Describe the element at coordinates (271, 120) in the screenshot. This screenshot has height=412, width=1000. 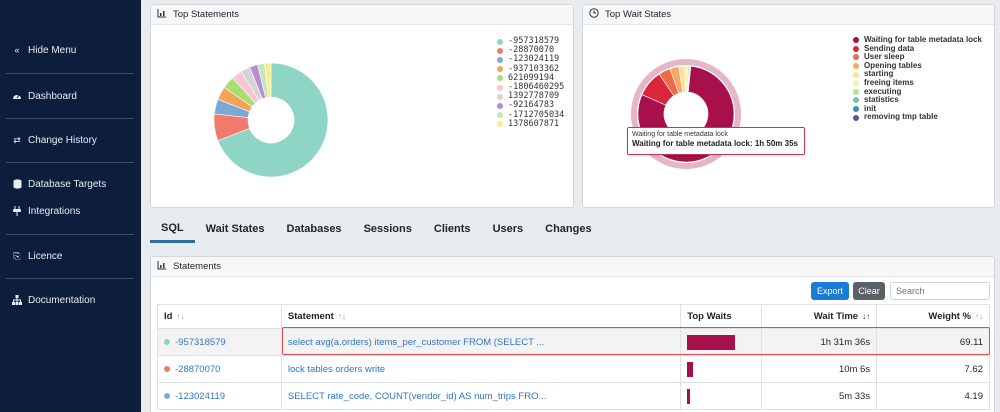
I see `top-statements-donut` at that location.